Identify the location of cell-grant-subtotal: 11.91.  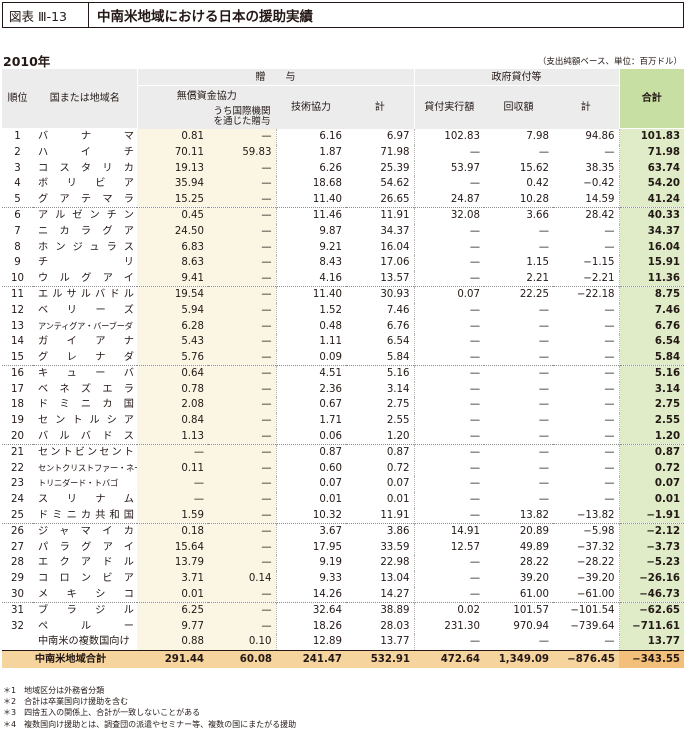
(380, 215).